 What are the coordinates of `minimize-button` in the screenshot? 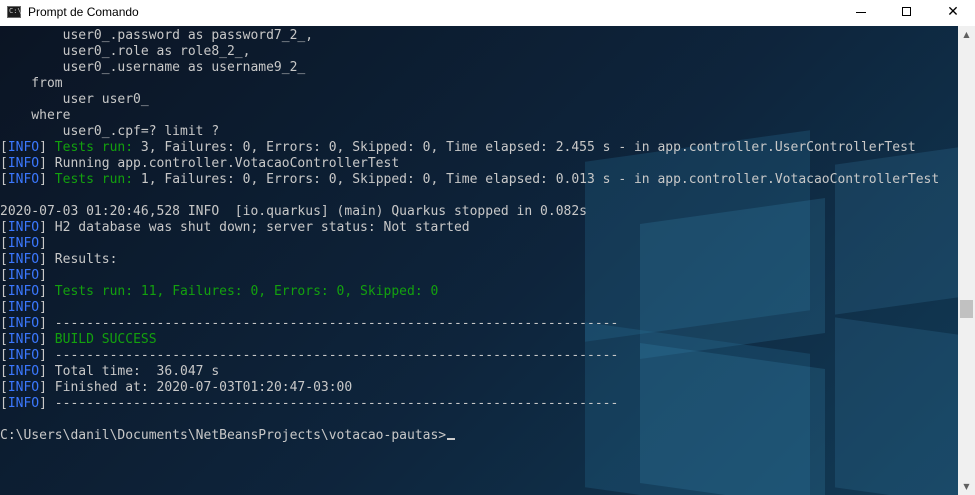 It's located at (861, 13).